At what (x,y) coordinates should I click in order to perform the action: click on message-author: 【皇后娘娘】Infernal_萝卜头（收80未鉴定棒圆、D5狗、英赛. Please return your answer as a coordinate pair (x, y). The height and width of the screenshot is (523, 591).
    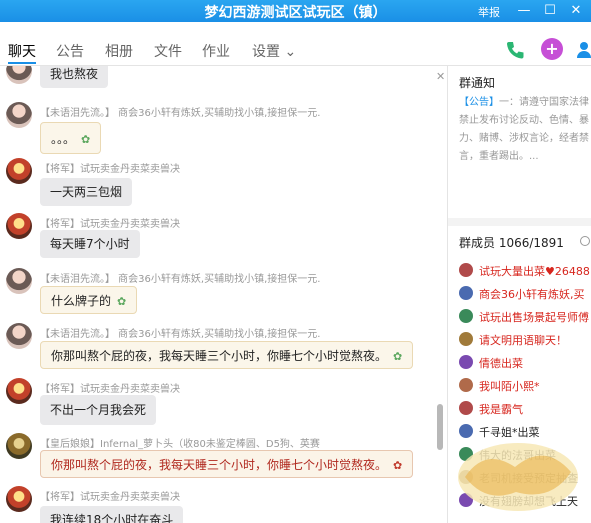
    Looking at the image, I should click on (180, 442).